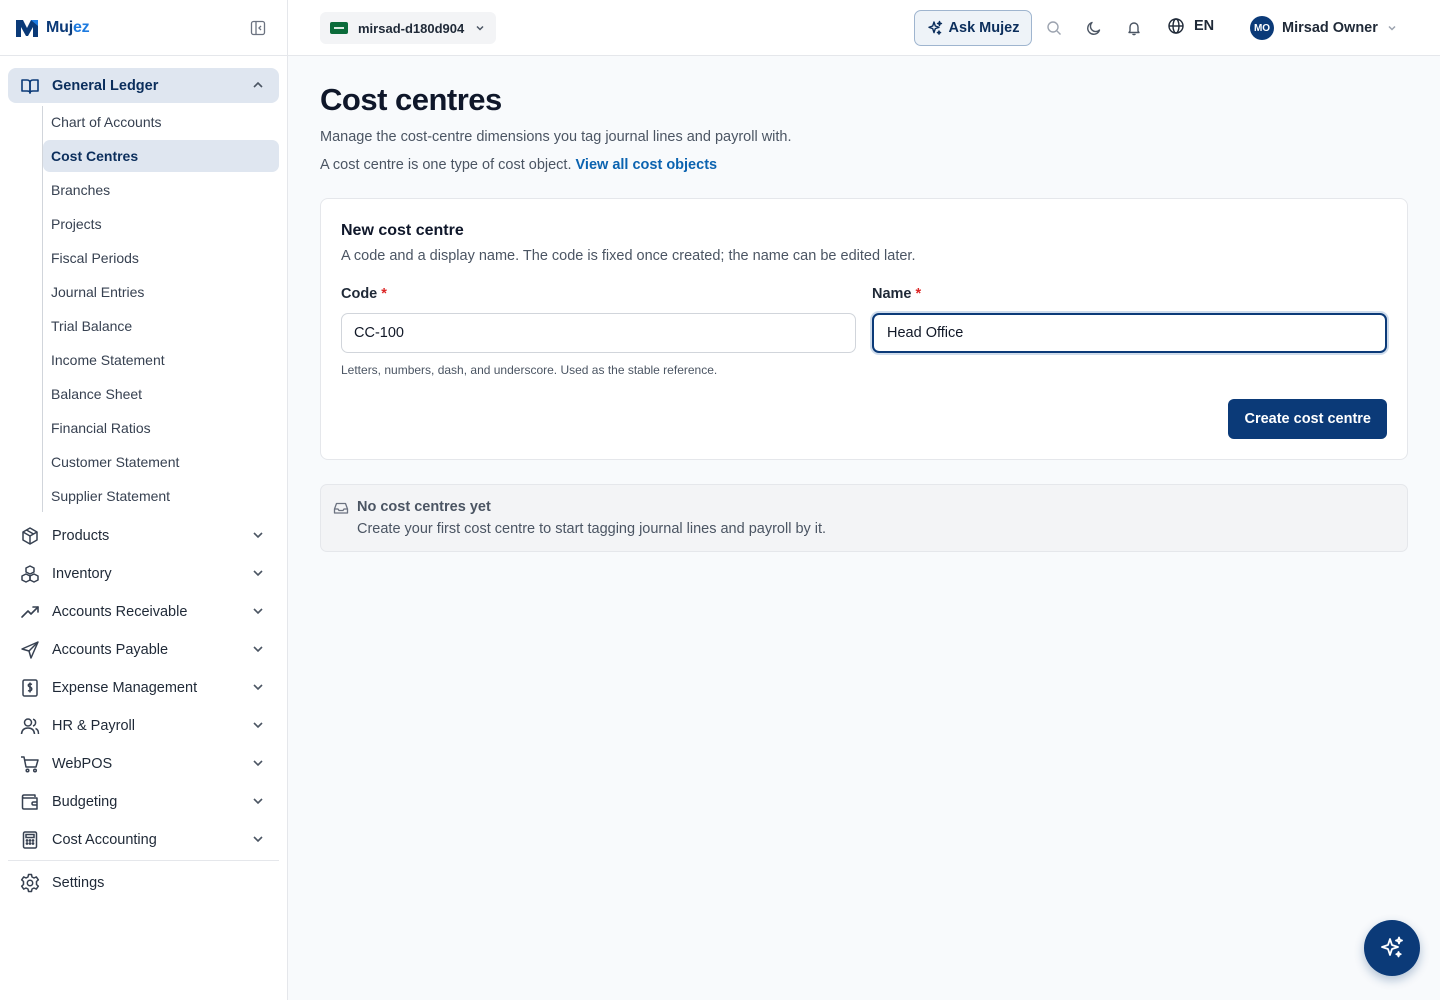 The image size is (1440, 1000). I want to click on sidebar-item-projects: Projects, so click(161, 224).